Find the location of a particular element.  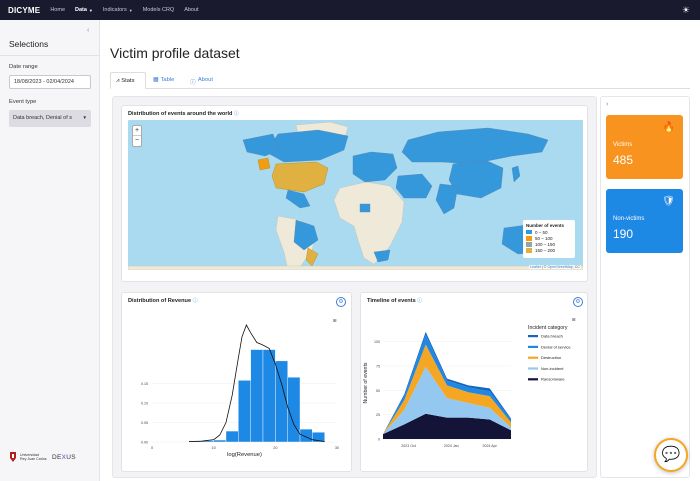

y-tick-label: 50 is located at coordinates (378, 391).